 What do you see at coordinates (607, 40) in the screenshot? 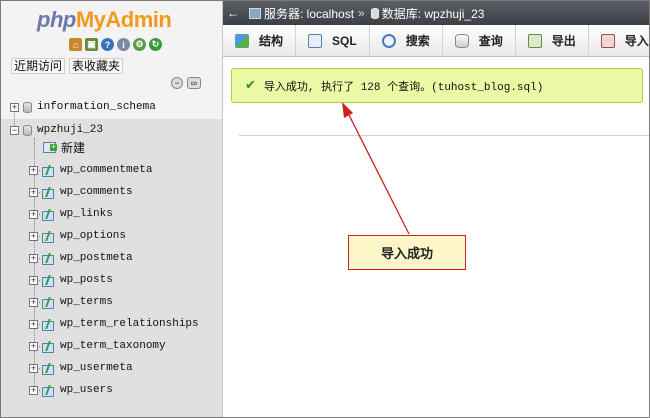
I see `import-icon` at bounding box center [607, 40].